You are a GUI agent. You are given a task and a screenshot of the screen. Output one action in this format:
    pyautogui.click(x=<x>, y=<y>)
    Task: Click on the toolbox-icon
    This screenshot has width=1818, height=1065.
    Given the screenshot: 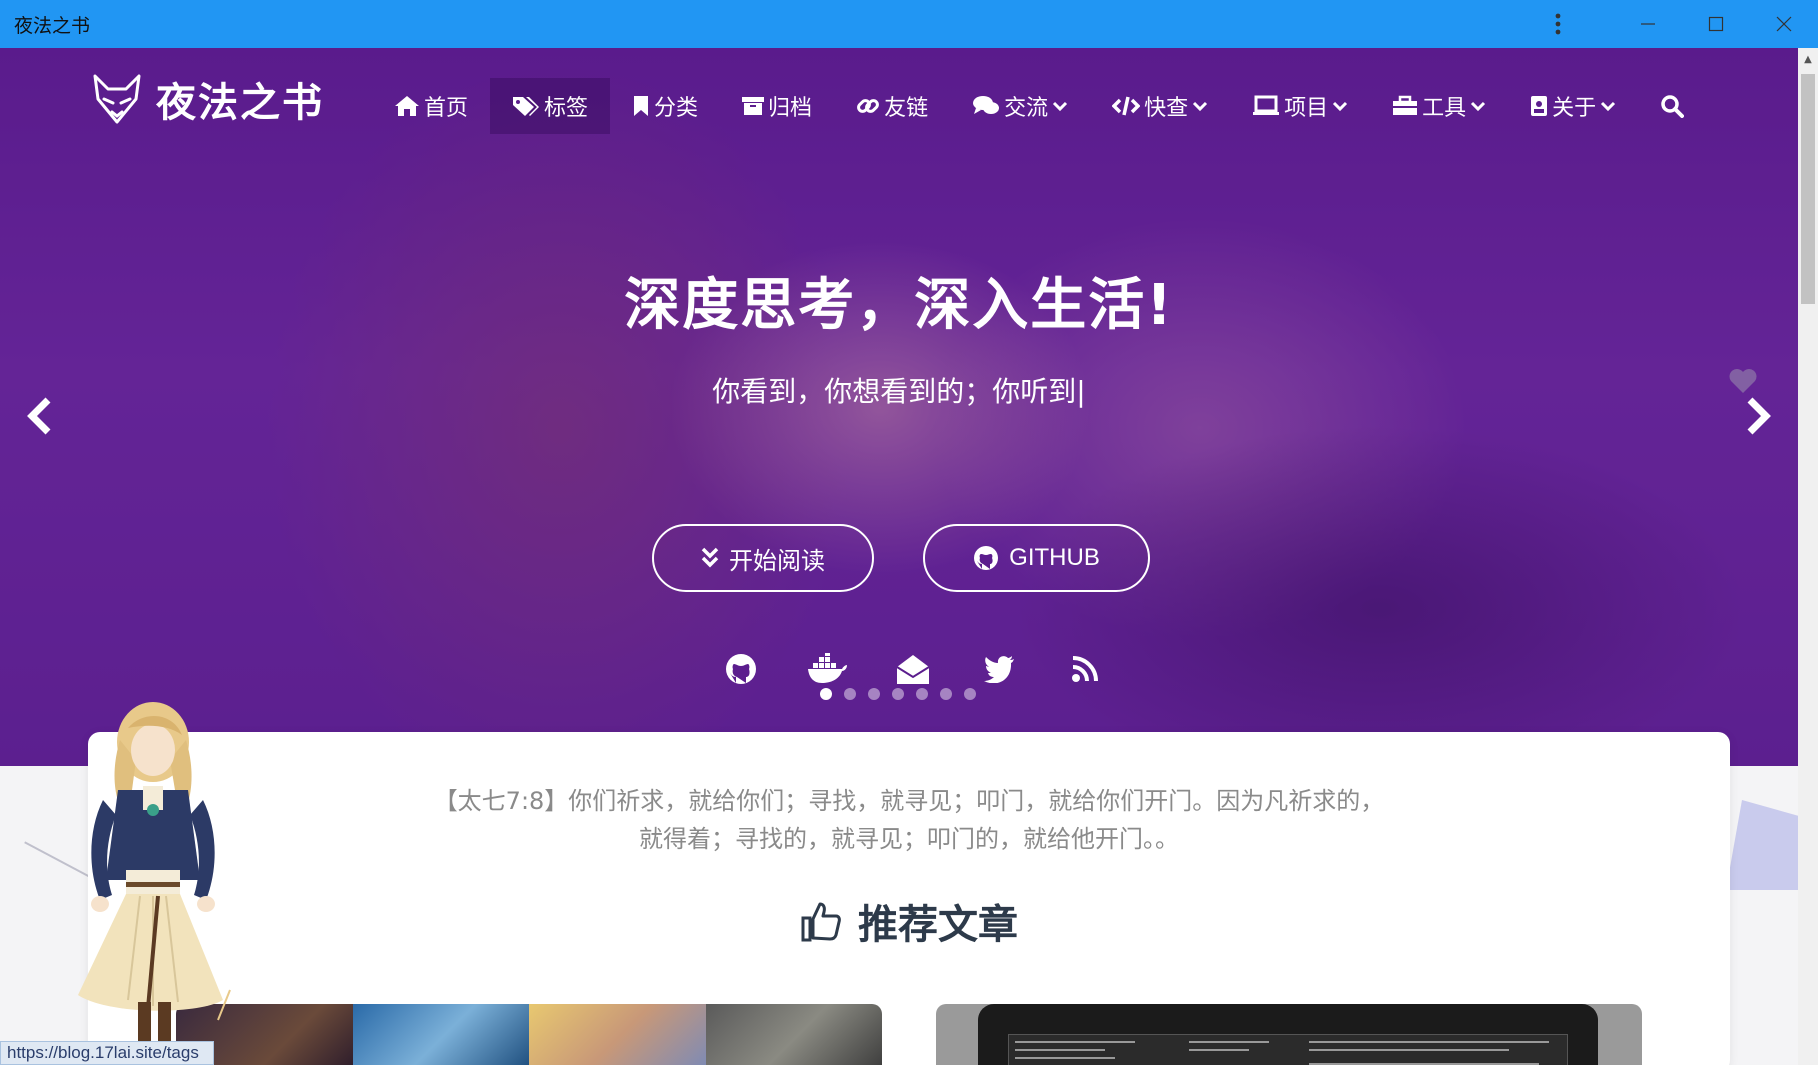 What is the action you would take?
    pyautogui.click(x=1405, y=105)
    